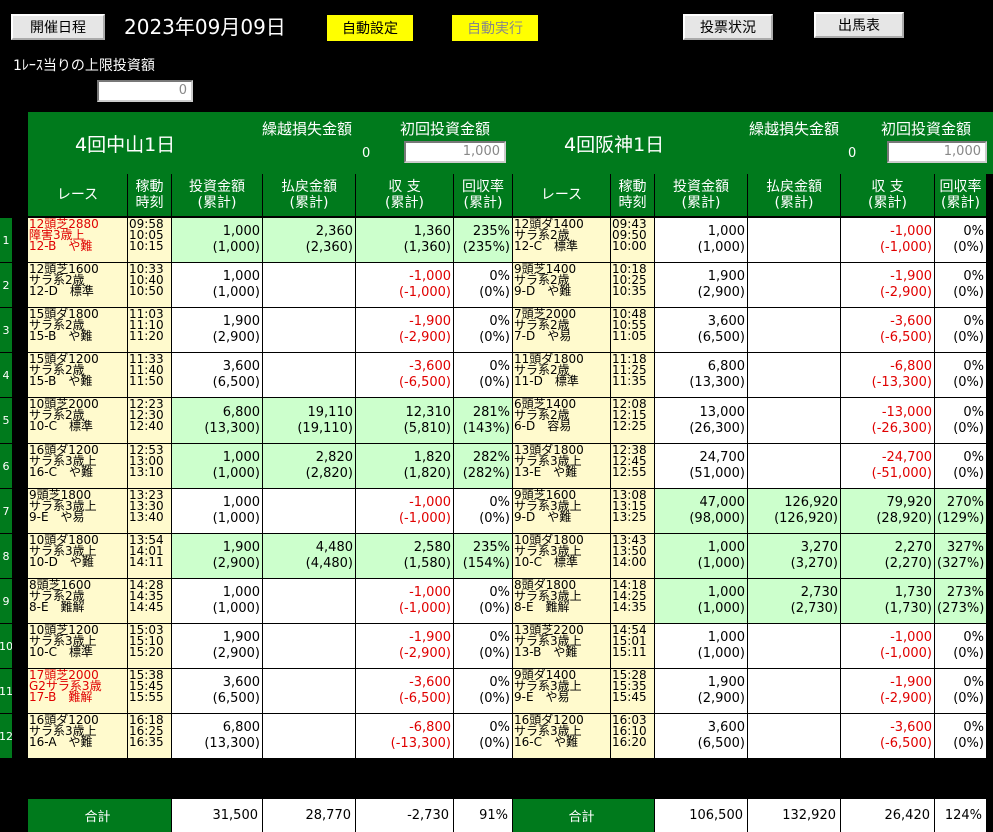  I want to click on balance-amount-line: -6,800, so click(911, 366).